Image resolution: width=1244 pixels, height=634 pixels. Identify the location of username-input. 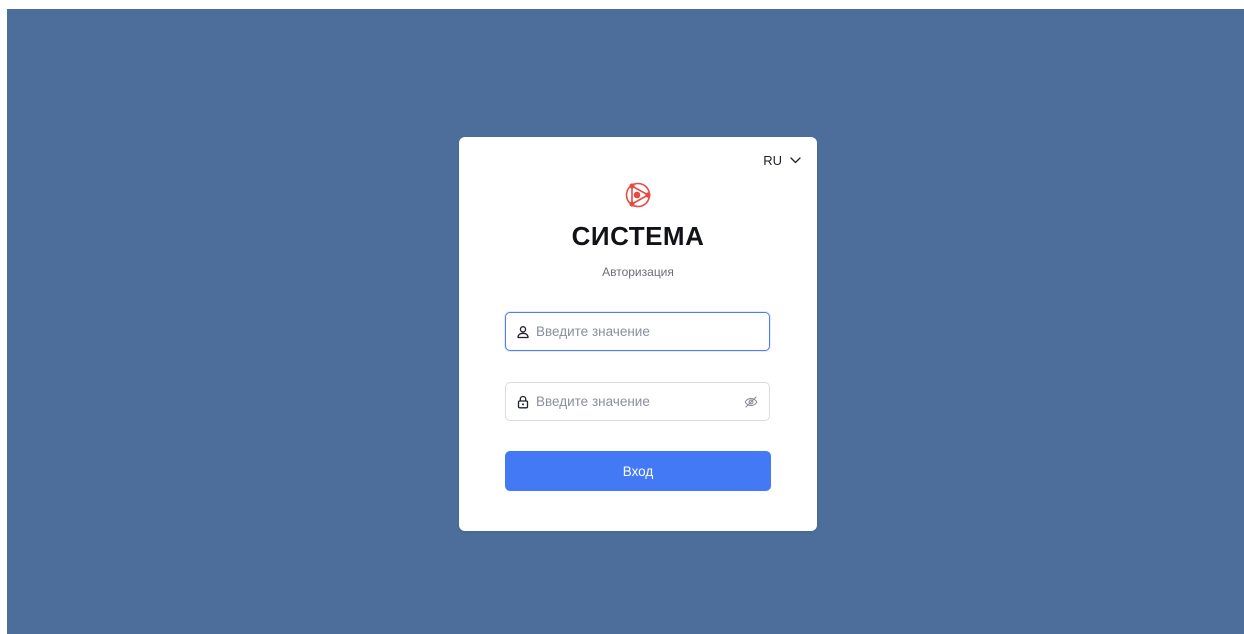
(647, 331).